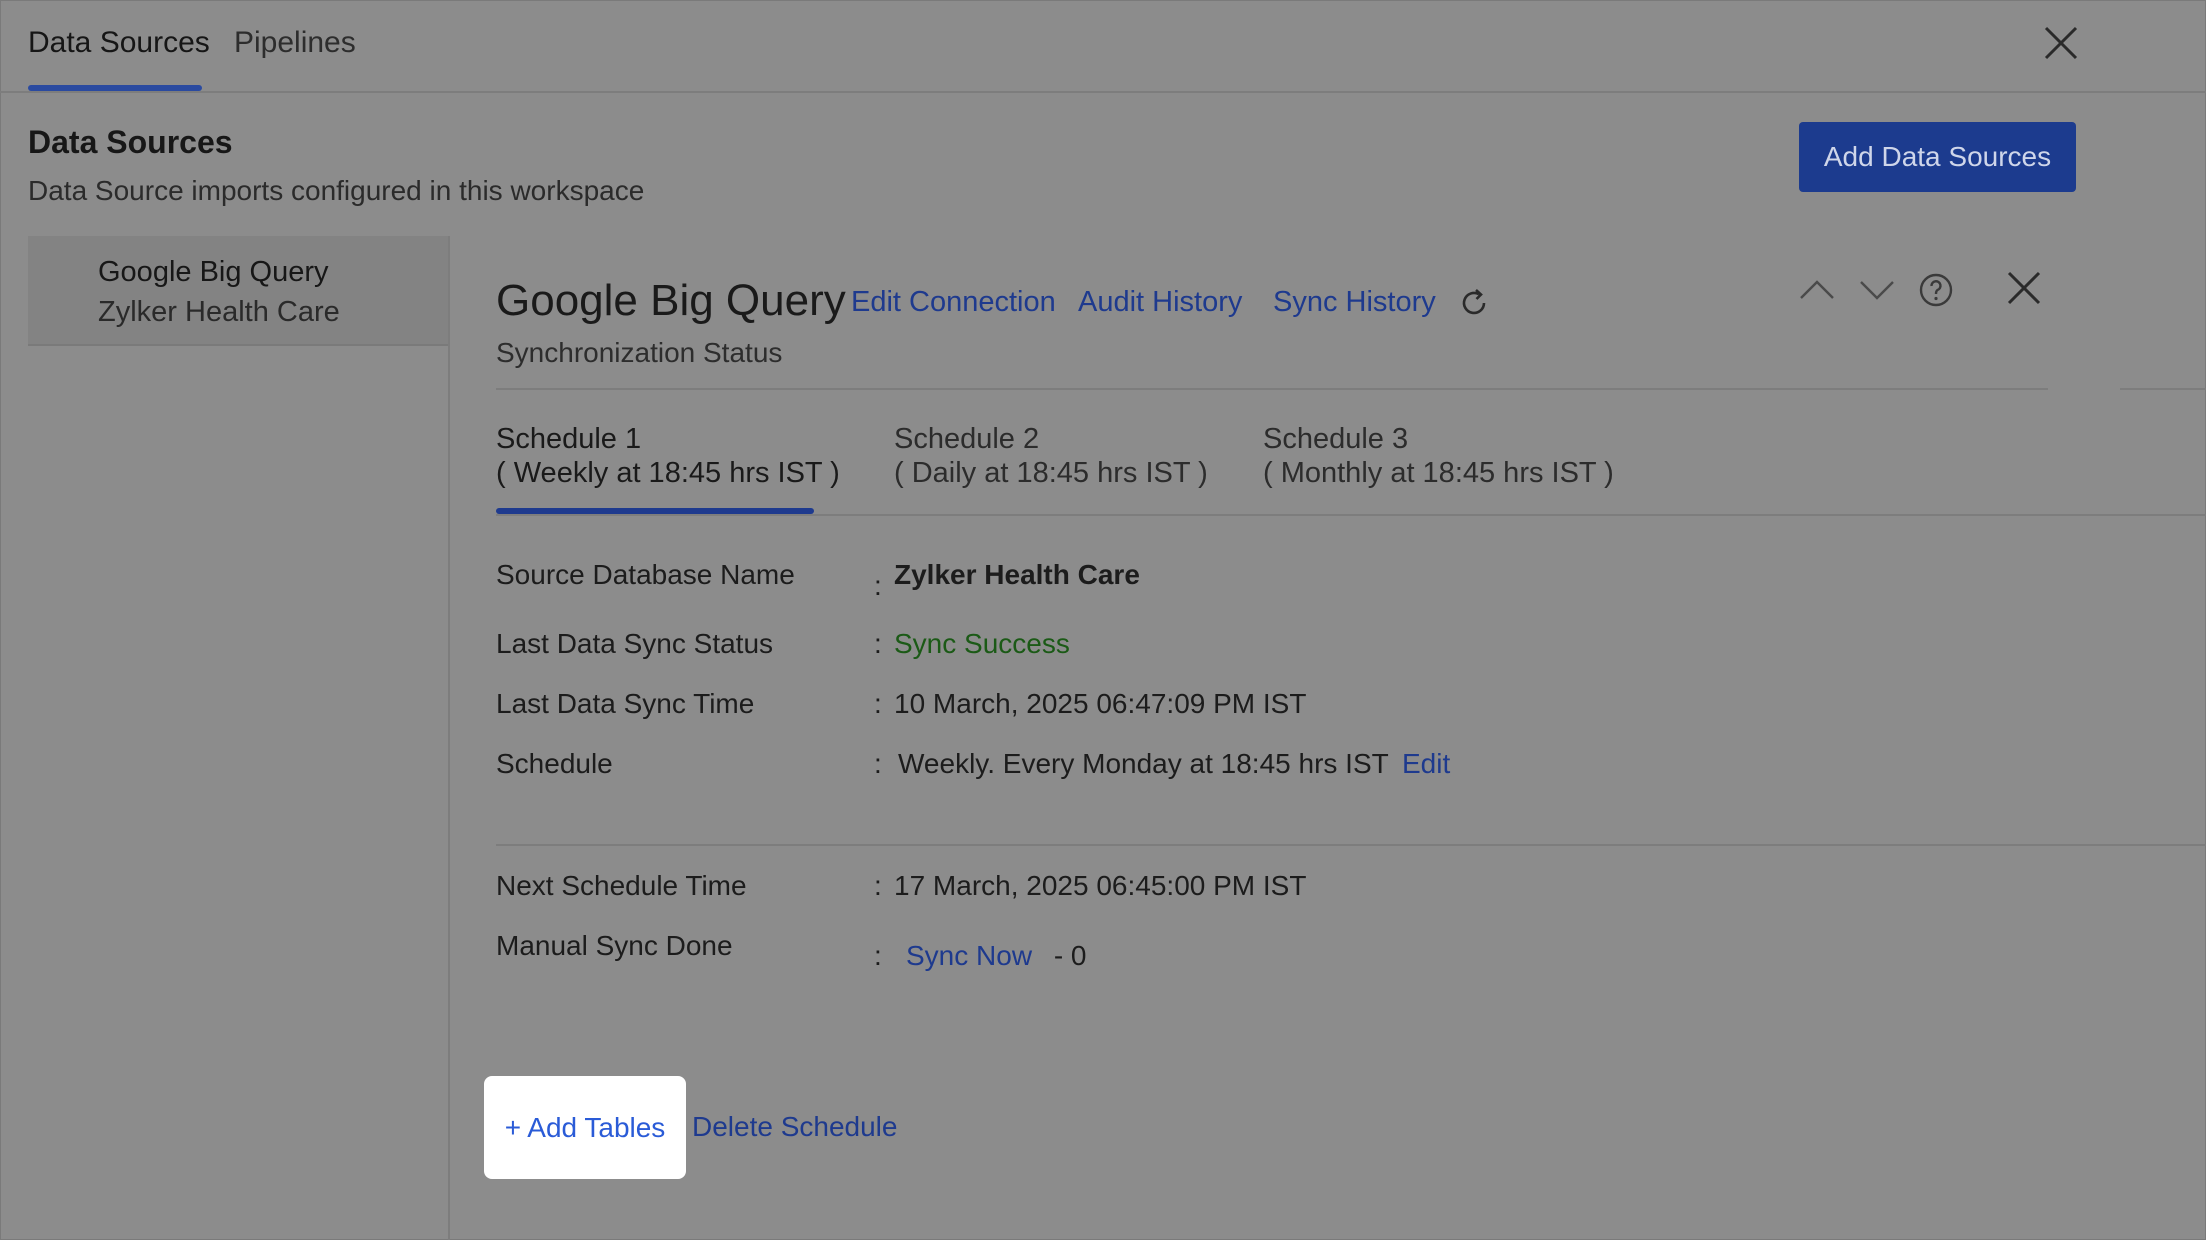  Describe the element at coordinates (2024, 288) in the screenshot. I see `close-panel-icon` at that location.